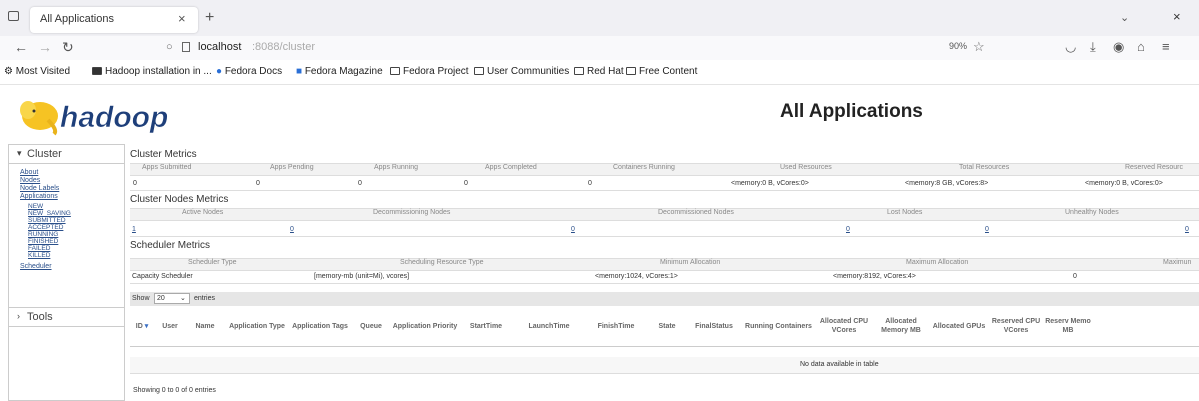 This screenshot has width=1199, height=401. I want to click on sidebar-cluster-label: Cluster, so click(44, 154).